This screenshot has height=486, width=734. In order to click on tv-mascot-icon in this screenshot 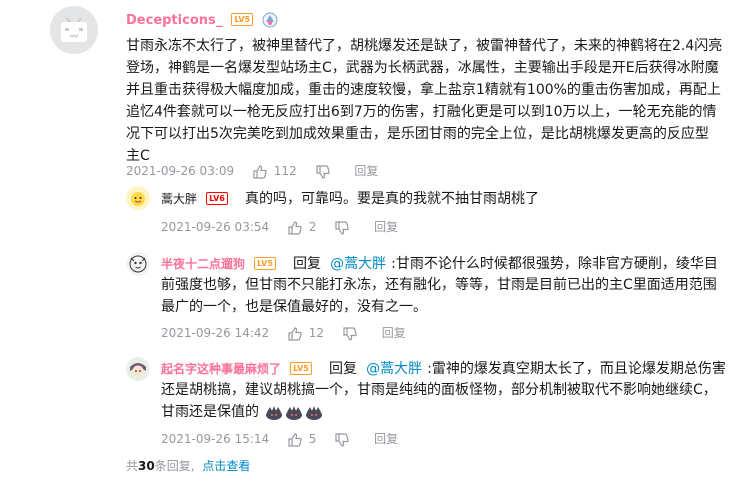, I will do `click(74, 30)`.